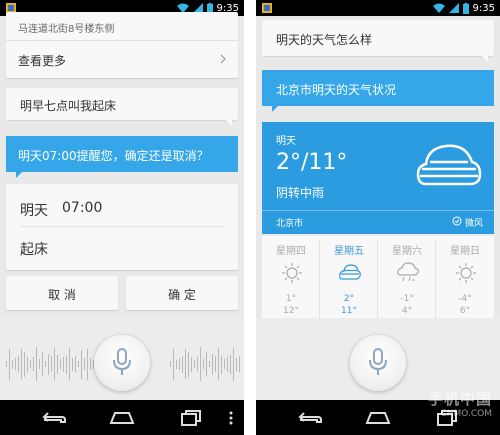 This screenshot has height=435, width=500. Describe the element at coordinates (349, 251) in the screenshot. I see `forecast-day-name: 星期五` at that location.